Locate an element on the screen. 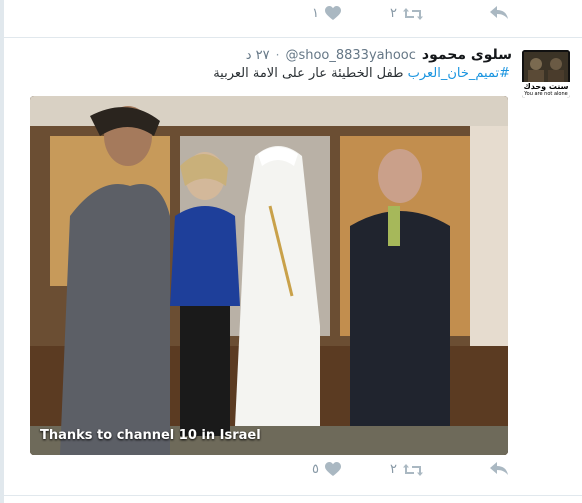  tweet-header: سلوى محمود @shoo_8833yahooc · ٢٧ د is located at coordinates (379, 55).